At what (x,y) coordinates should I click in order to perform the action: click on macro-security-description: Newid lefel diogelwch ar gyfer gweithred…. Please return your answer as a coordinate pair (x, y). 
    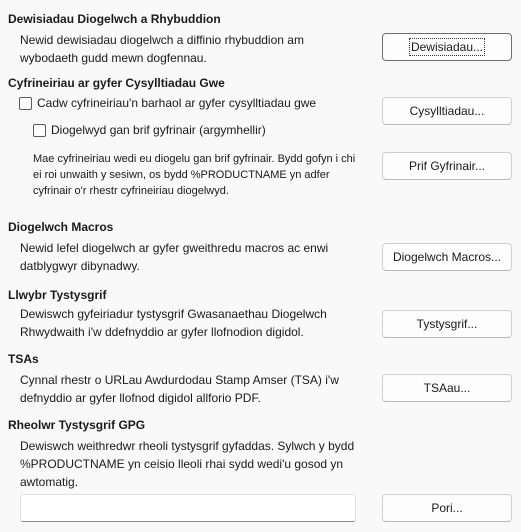
    Looking at the image, I should click on (174, 257).